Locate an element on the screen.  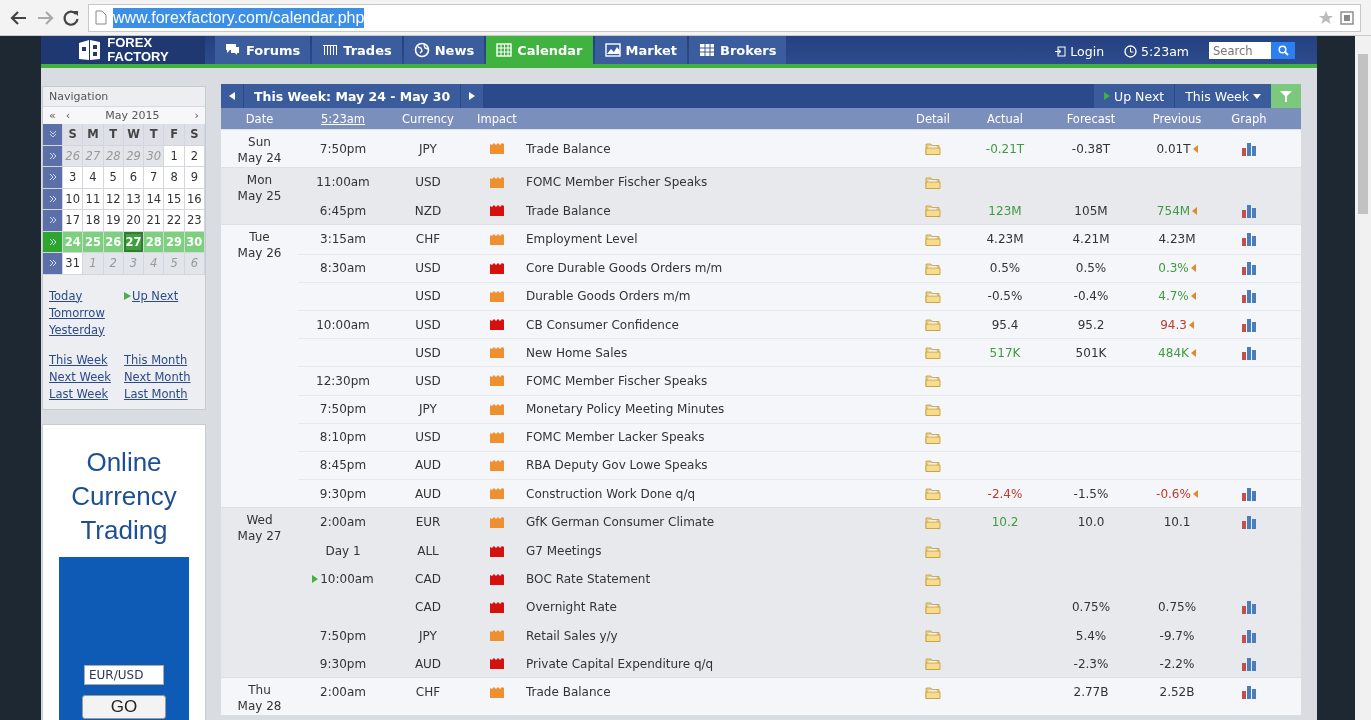
calendar-day: 19 is located at coordinates (113, 221).